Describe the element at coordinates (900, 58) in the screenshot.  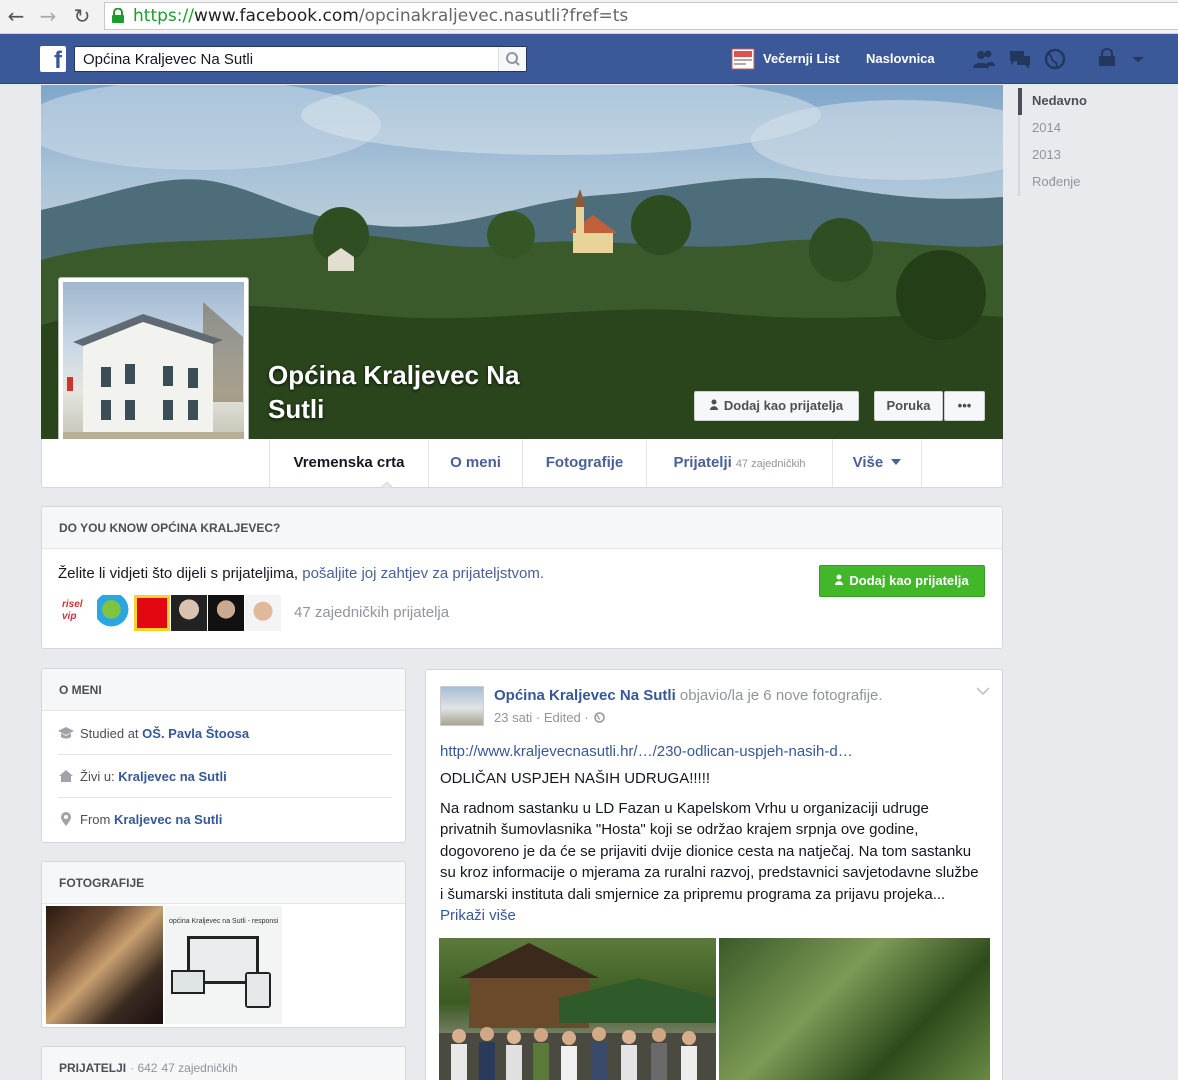
I see `home-link: Naslovnica` at that location.